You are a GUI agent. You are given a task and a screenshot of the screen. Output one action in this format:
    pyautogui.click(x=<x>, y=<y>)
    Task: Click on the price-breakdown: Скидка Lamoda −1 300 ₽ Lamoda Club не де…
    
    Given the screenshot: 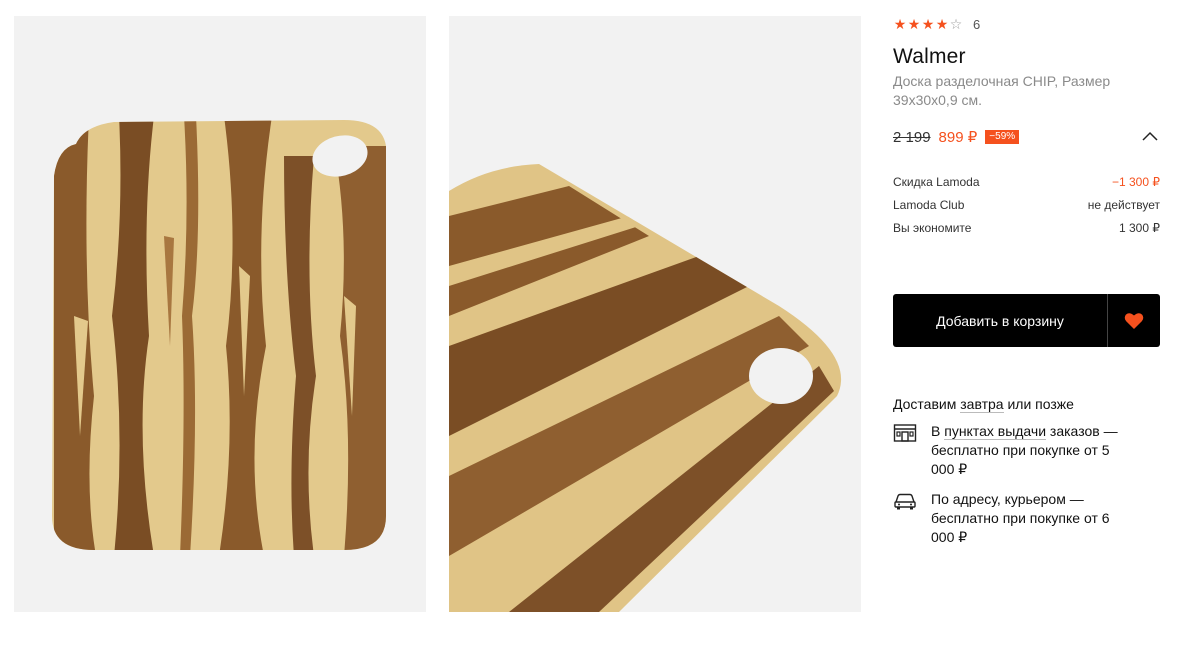 What is the action you would take?
    pyautogui.click(x=1026, y=205)
    